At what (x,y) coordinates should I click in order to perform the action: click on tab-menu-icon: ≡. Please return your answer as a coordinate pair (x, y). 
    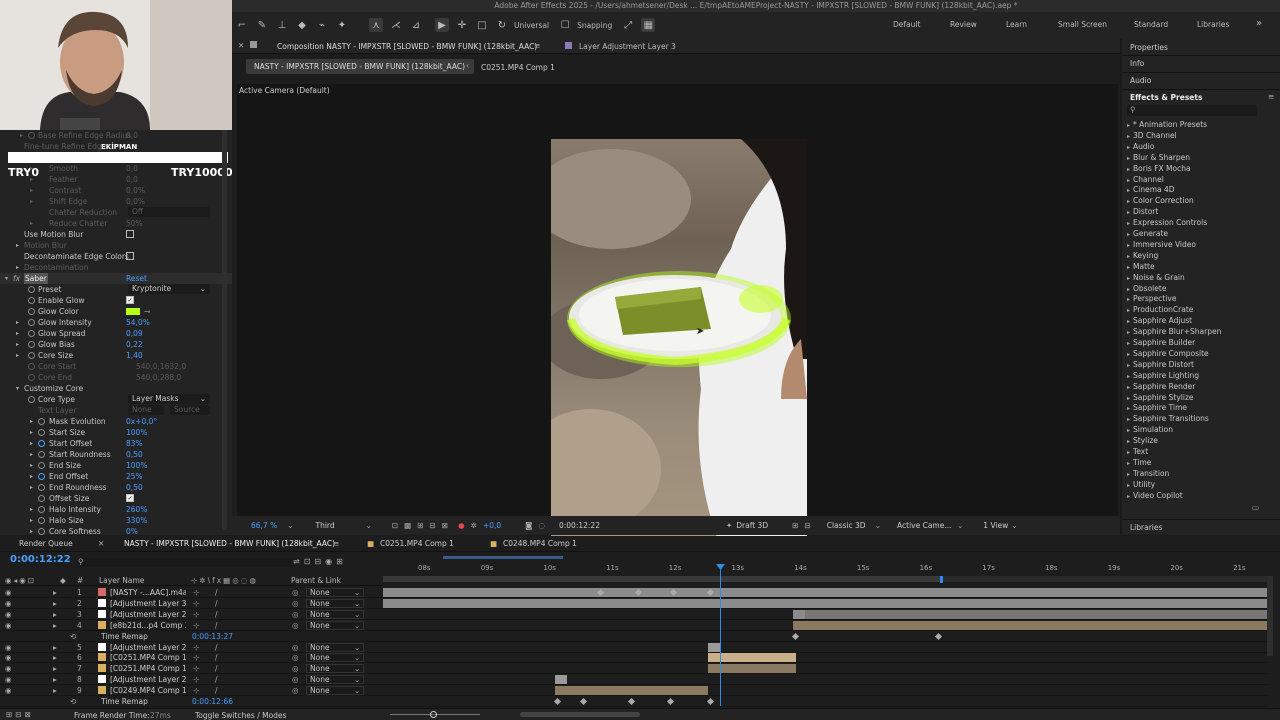
    Looking at the image, I should click on (537, 45).